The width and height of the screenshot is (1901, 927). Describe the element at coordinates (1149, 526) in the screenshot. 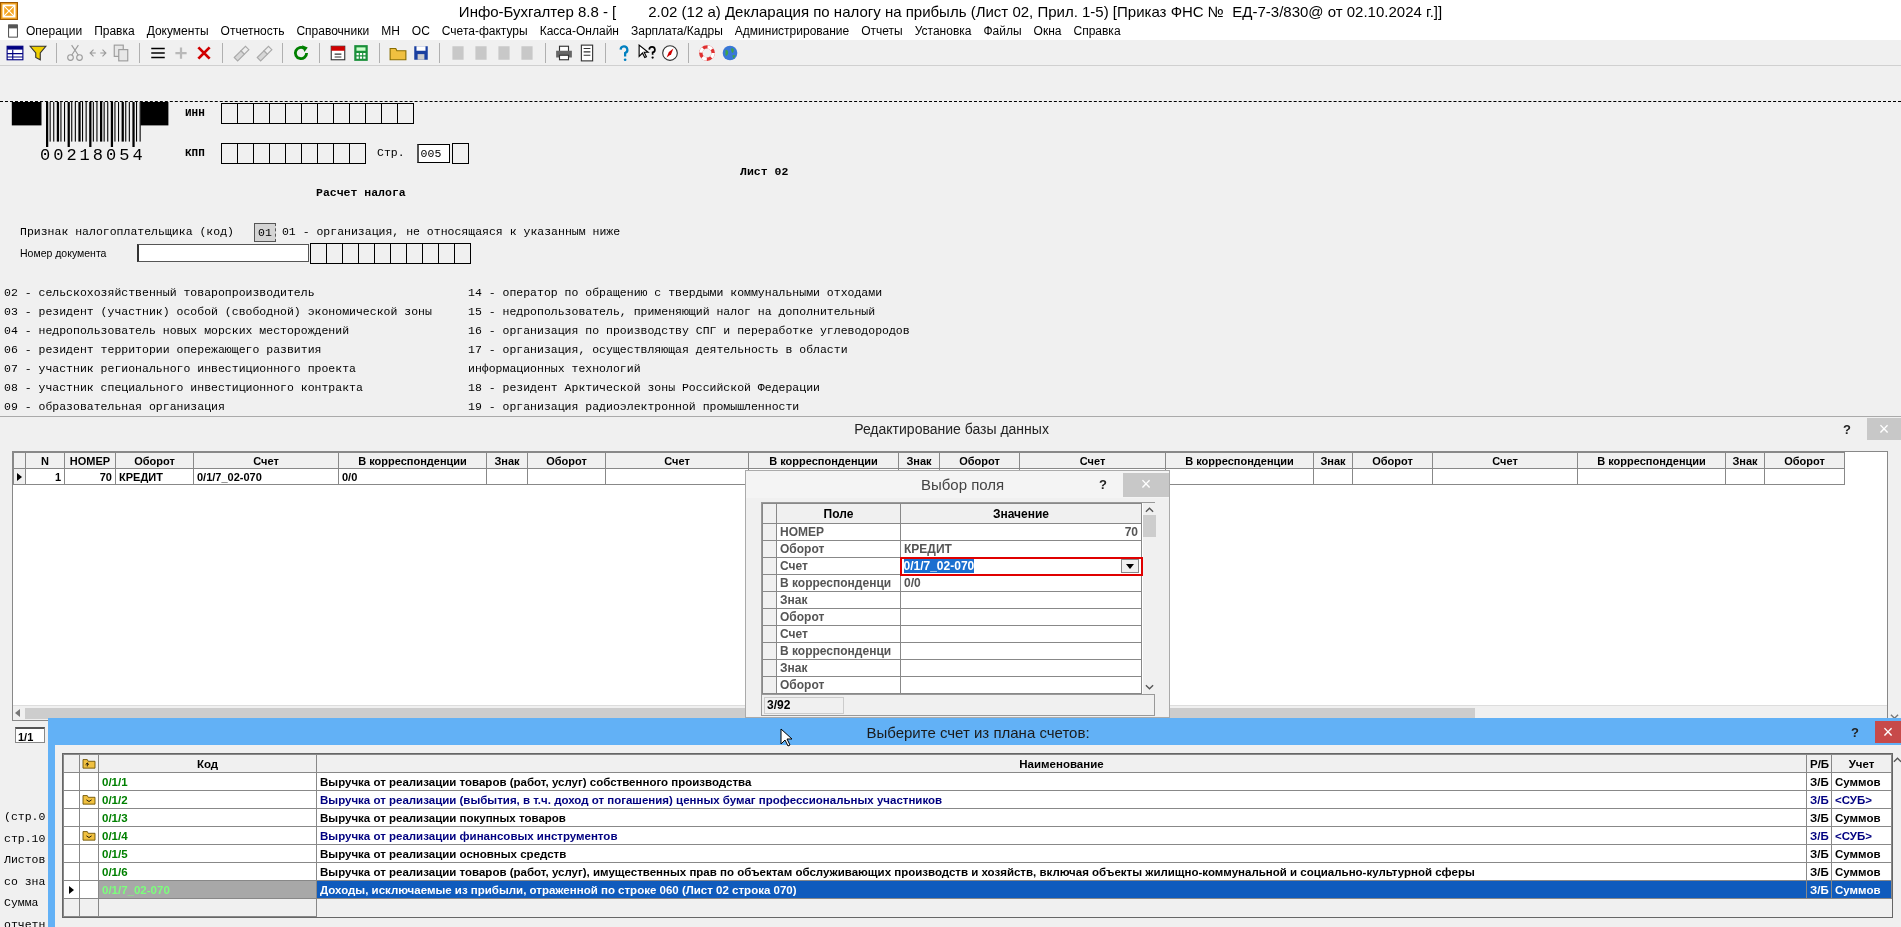

I see `scrollbar-thumb` at that location.